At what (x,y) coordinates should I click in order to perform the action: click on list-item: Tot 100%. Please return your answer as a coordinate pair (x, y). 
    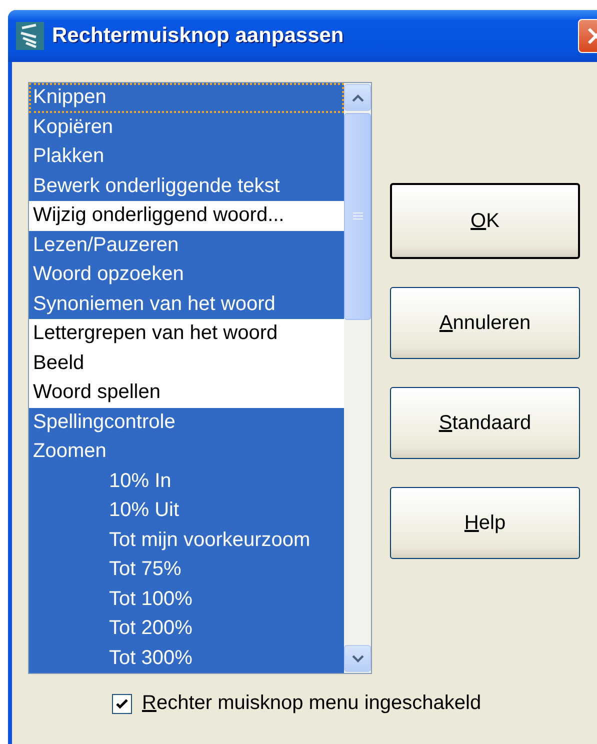
    Looking at the image, I should click on (186, 599).